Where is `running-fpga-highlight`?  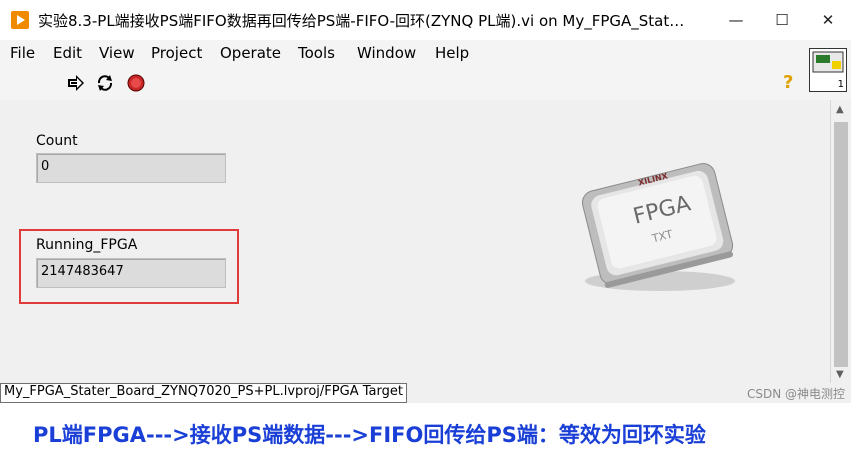 running-fpga-highlight is located at coordinates (129, 266).